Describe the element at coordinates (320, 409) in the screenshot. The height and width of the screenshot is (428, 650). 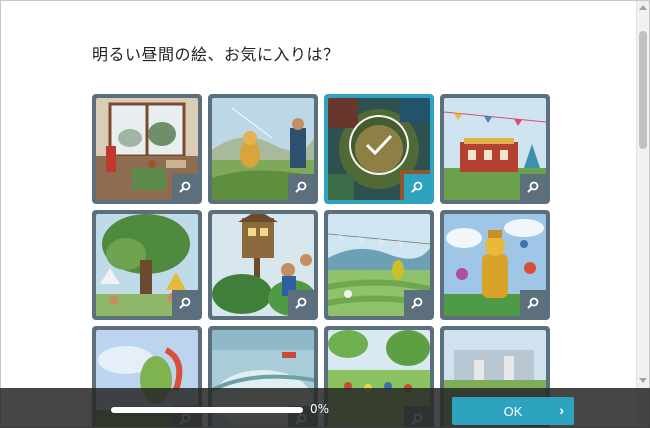
I see `progress-percent: 0%` at that location.